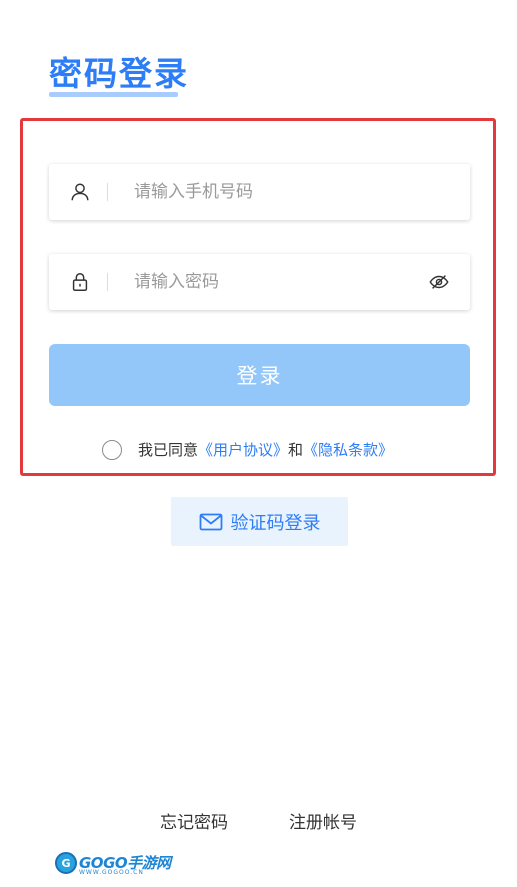  I want to click on phone-input, so click(301, 192).